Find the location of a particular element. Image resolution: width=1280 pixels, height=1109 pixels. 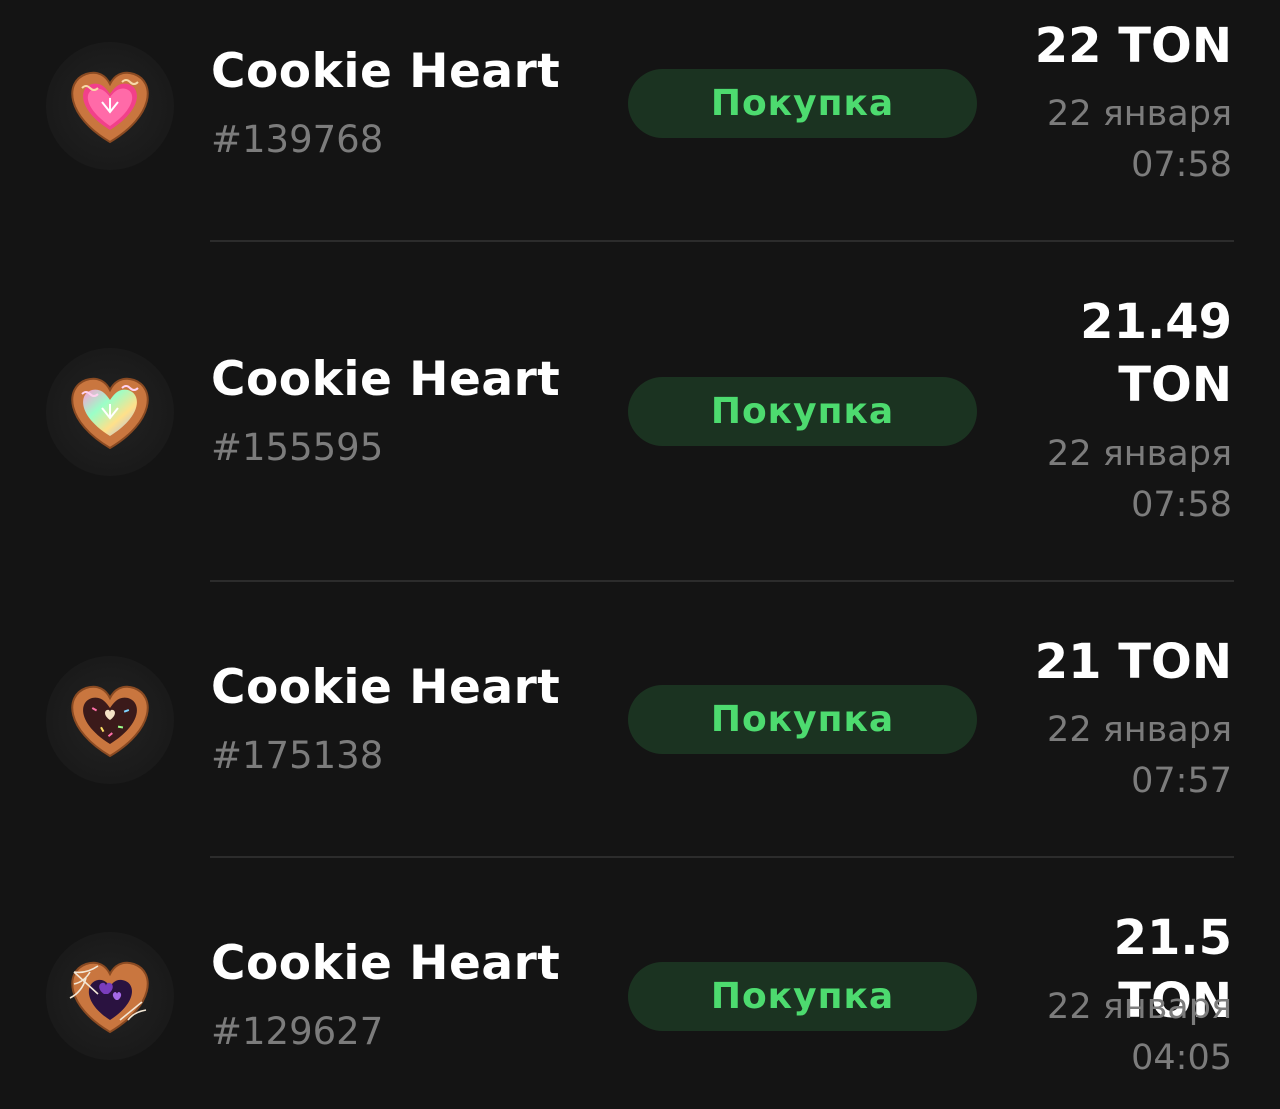

gift-number: #175138 is located at coordinates (297, 755).